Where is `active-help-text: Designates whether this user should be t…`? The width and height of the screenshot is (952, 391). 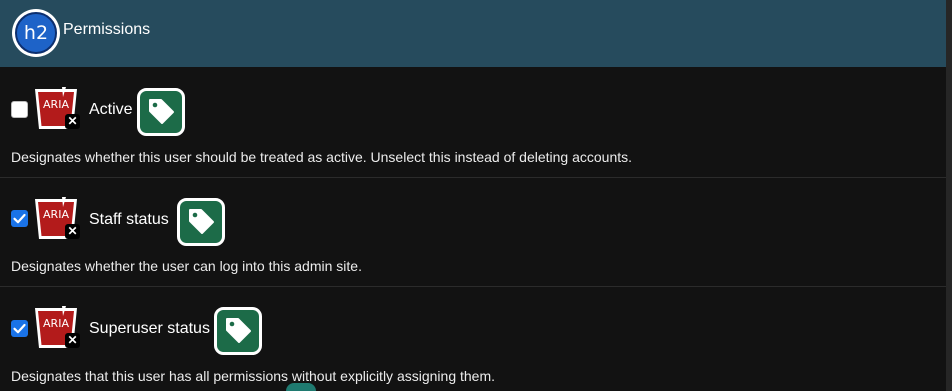 active-help-text: Designates whether this user should be t… is located at coordinates (322, 157).